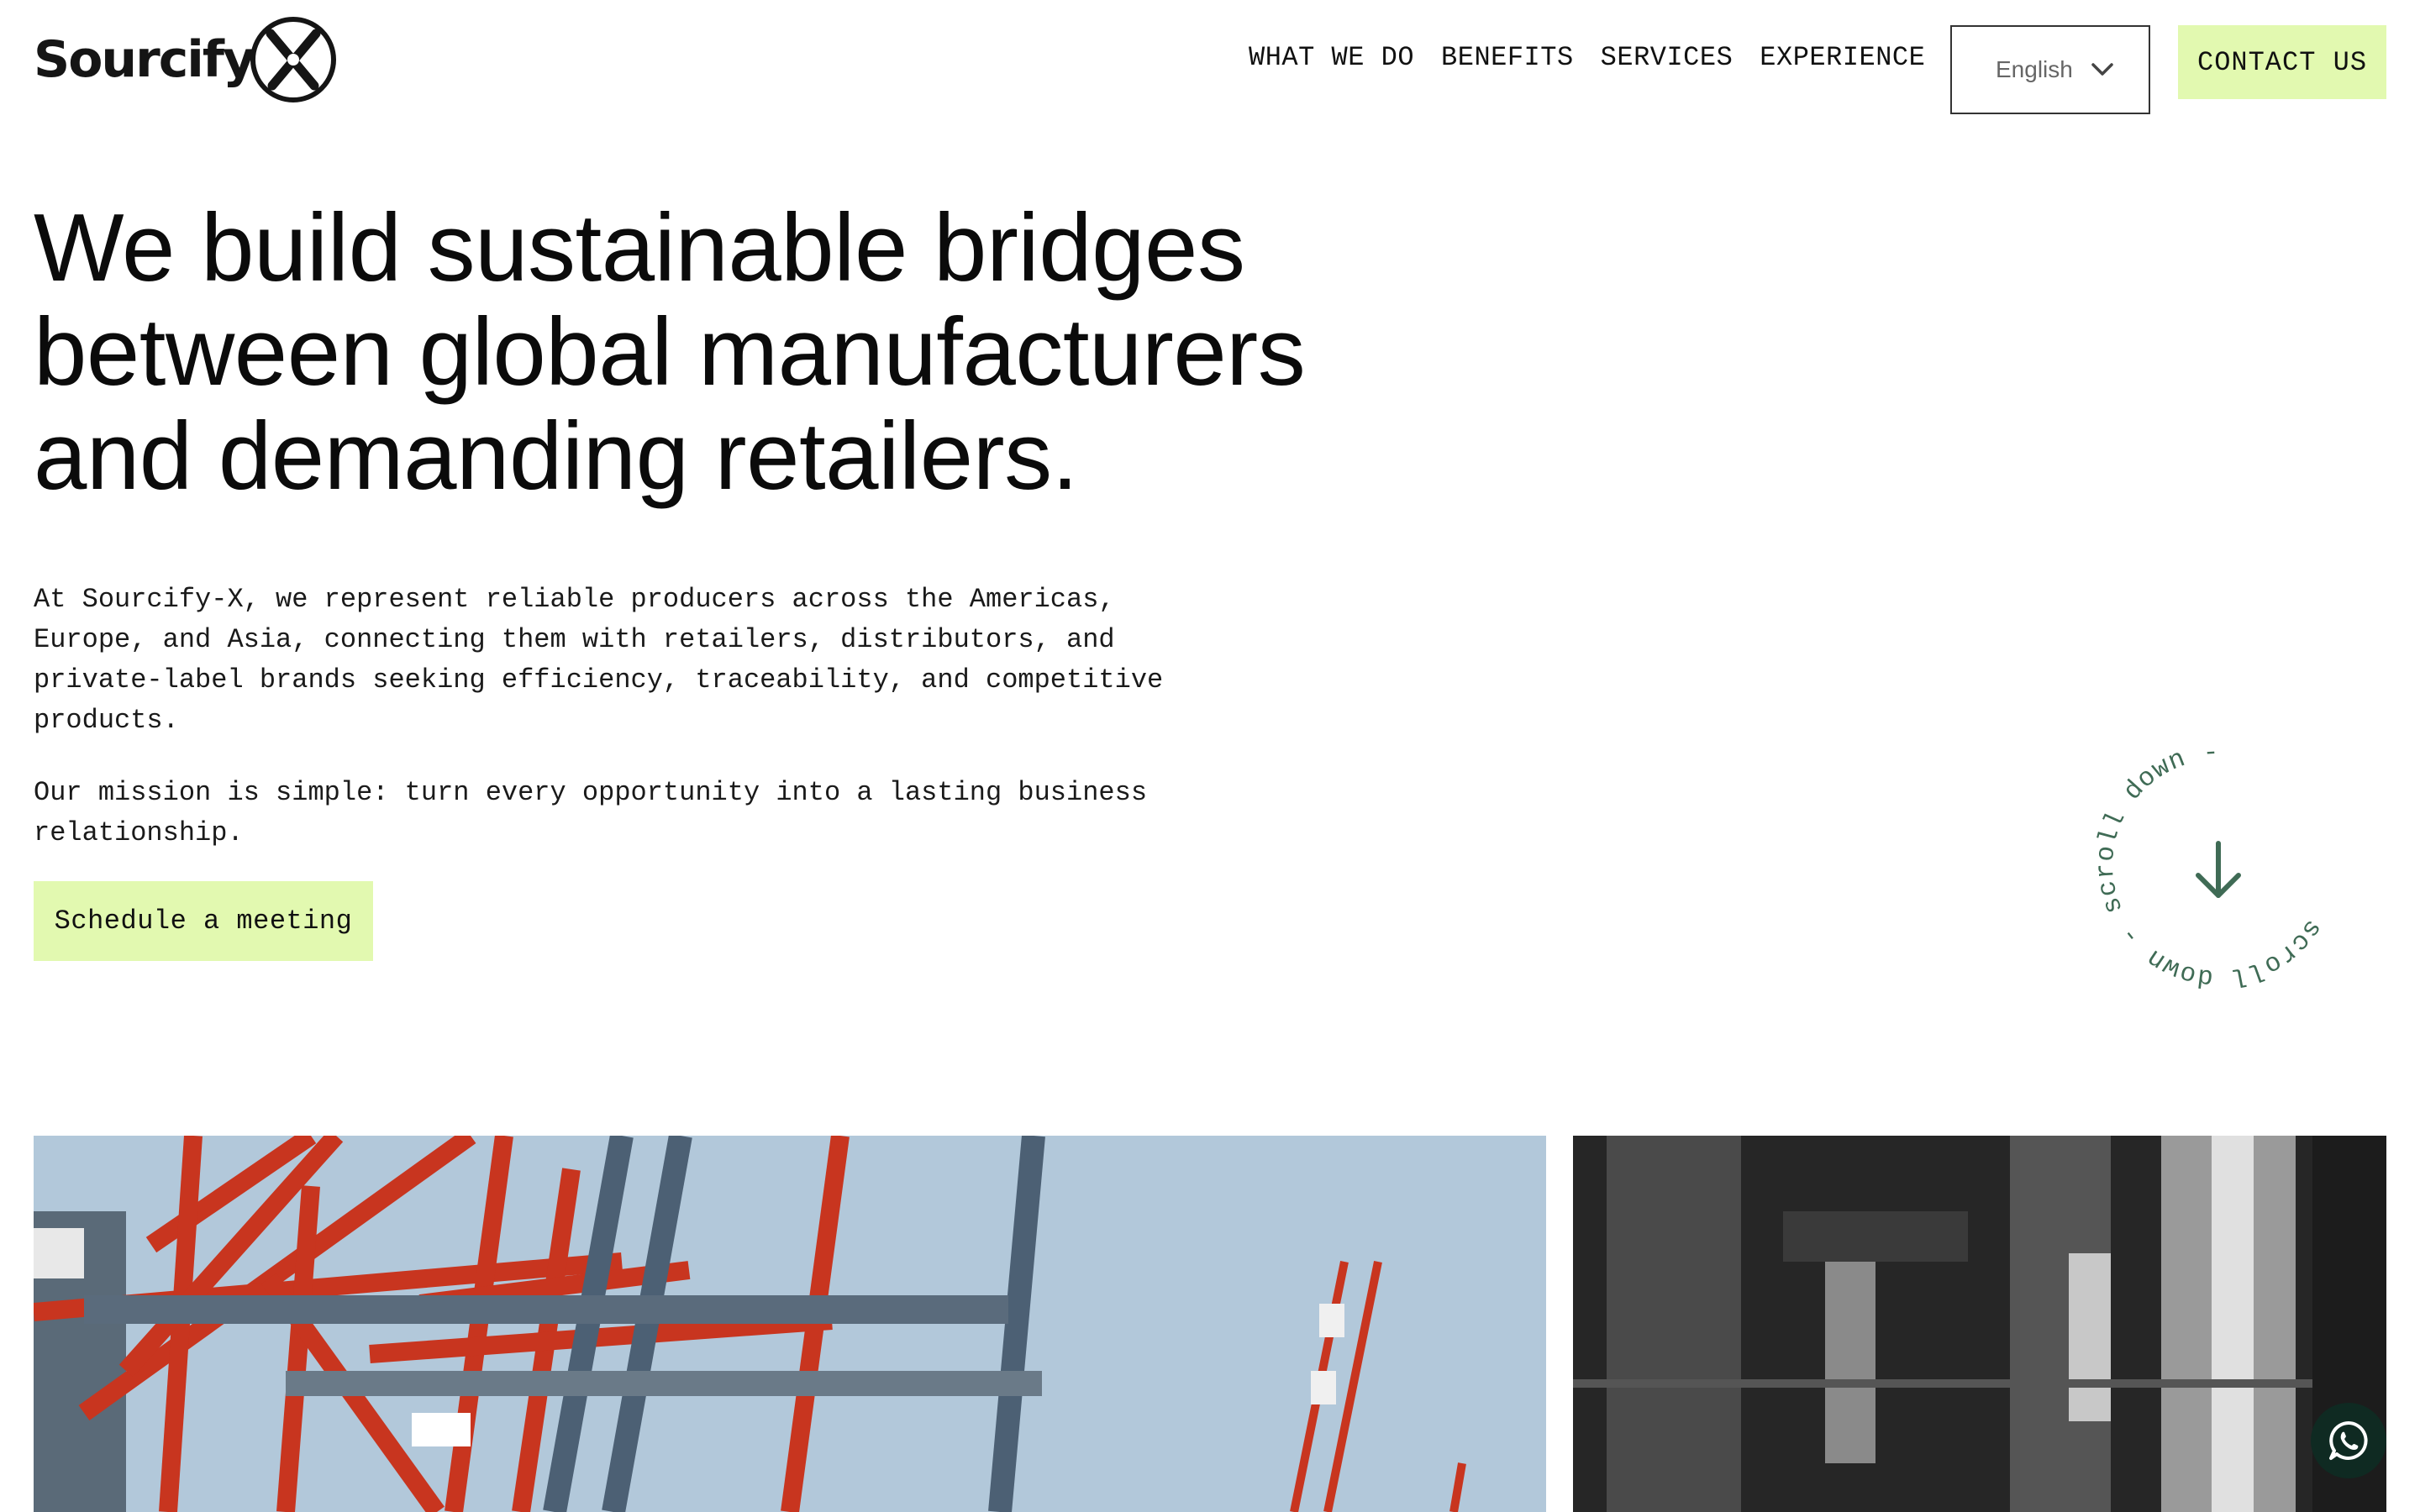 The width and height of the screenshot is (2420, 1512). Describe the element at coordinates (293, 59) in the screenshot. I see `logo-x-icon` at that location.